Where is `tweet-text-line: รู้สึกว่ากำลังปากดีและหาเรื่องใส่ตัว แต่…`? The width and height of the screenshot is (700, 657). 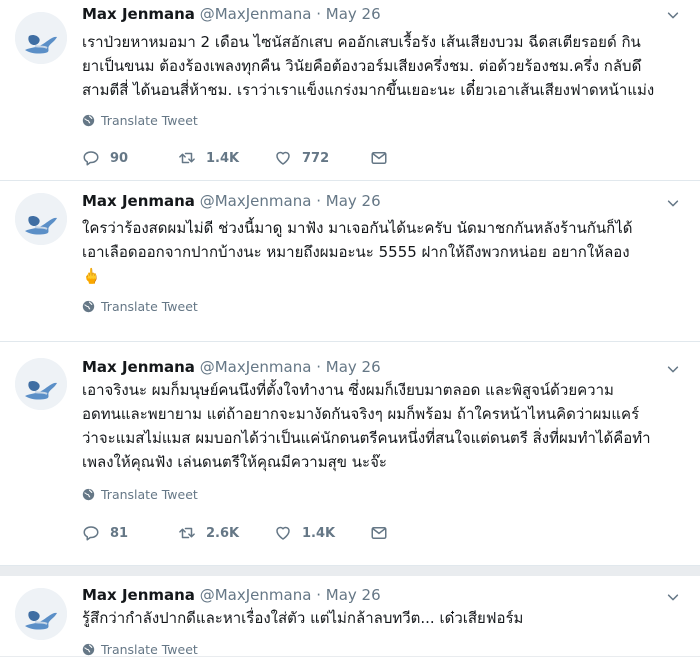 tweet-text-line: รู้สึกว่ากำลังปากดีและหาเรื่องใส่ตัว แต่… is located at coordinates (303, 618).